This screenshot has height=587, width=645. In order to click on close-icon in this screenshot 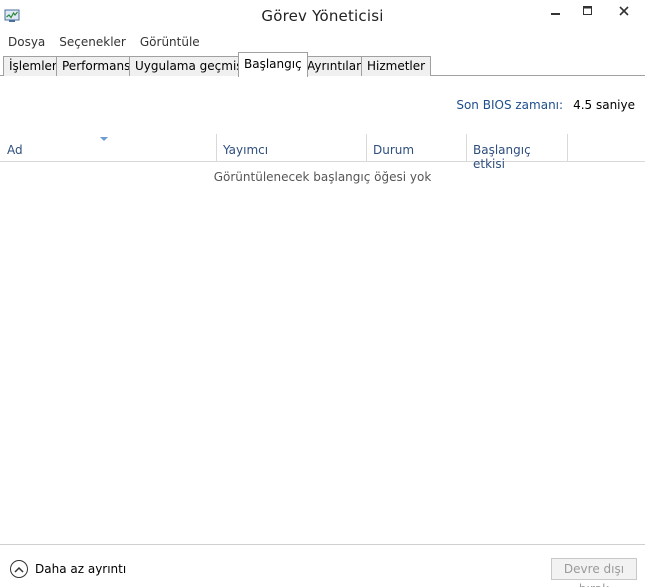, I will do `click(624, 11)`.